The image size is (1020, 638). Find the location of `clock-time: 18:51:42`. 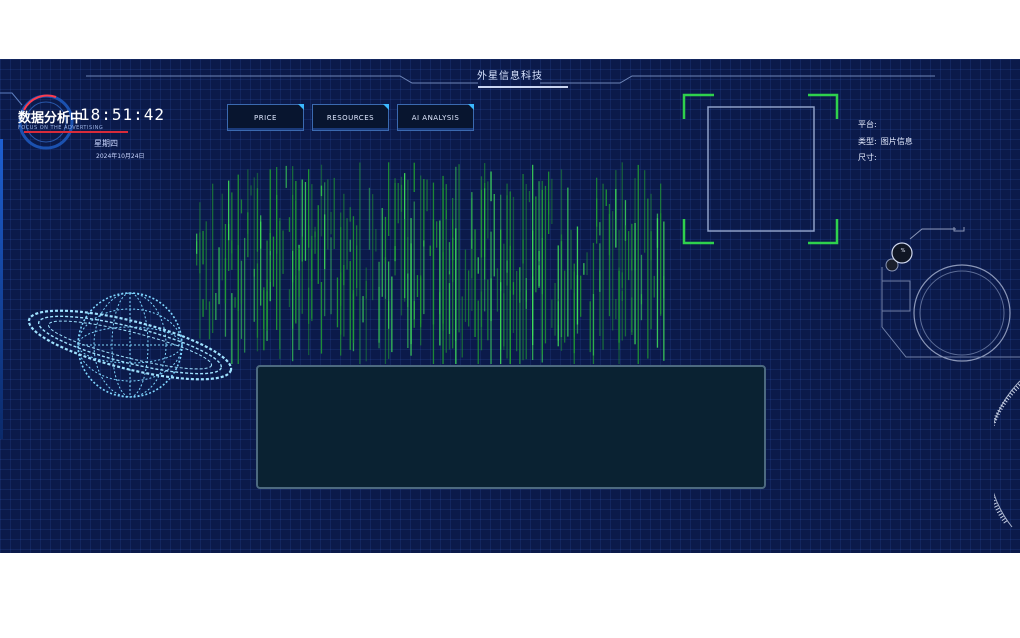

clock-time: 18:51:42 is located at coordinates (123, 114).